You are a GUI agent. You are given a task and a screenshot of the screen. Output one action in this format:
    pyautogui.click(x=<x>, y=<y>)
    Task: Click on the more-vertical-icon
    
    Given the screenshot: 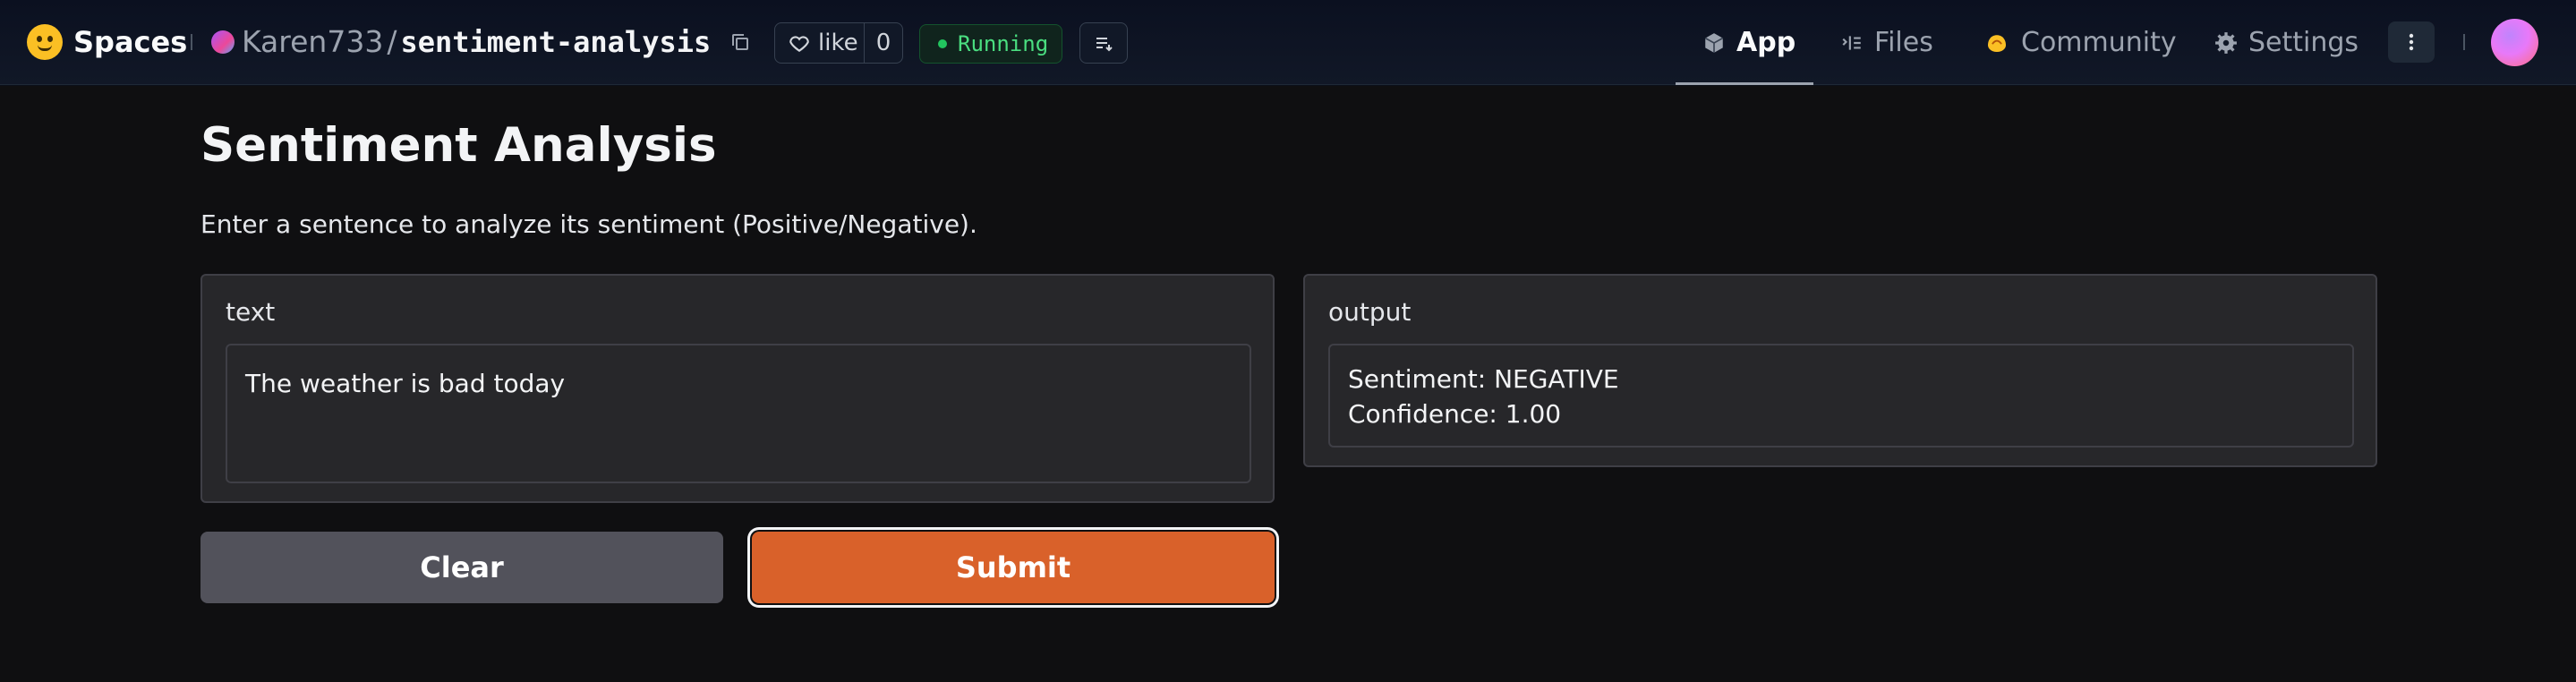 What is the action you would take?
    pyautogui.click(x=2411, y=42)
    